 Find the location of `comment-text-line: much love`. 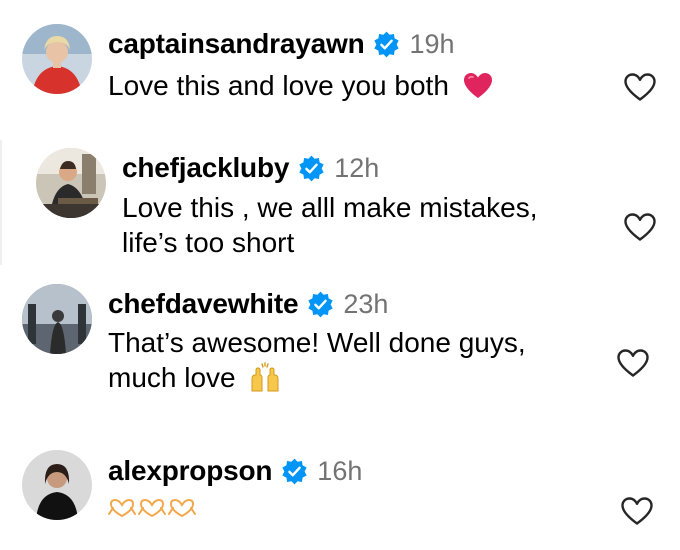

comment-text-line: much love is located at coordinates (172, 377).